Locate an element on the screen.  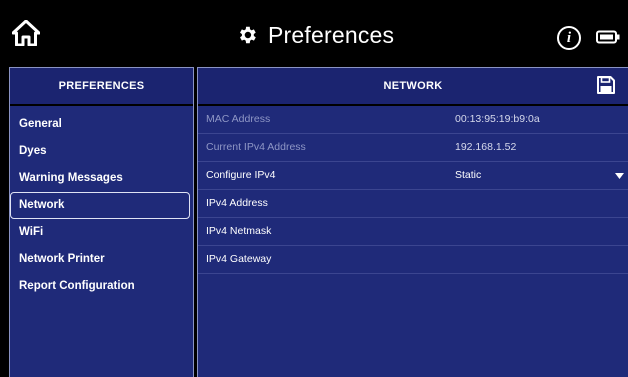
save-icon is located at coordinates (606, 85).